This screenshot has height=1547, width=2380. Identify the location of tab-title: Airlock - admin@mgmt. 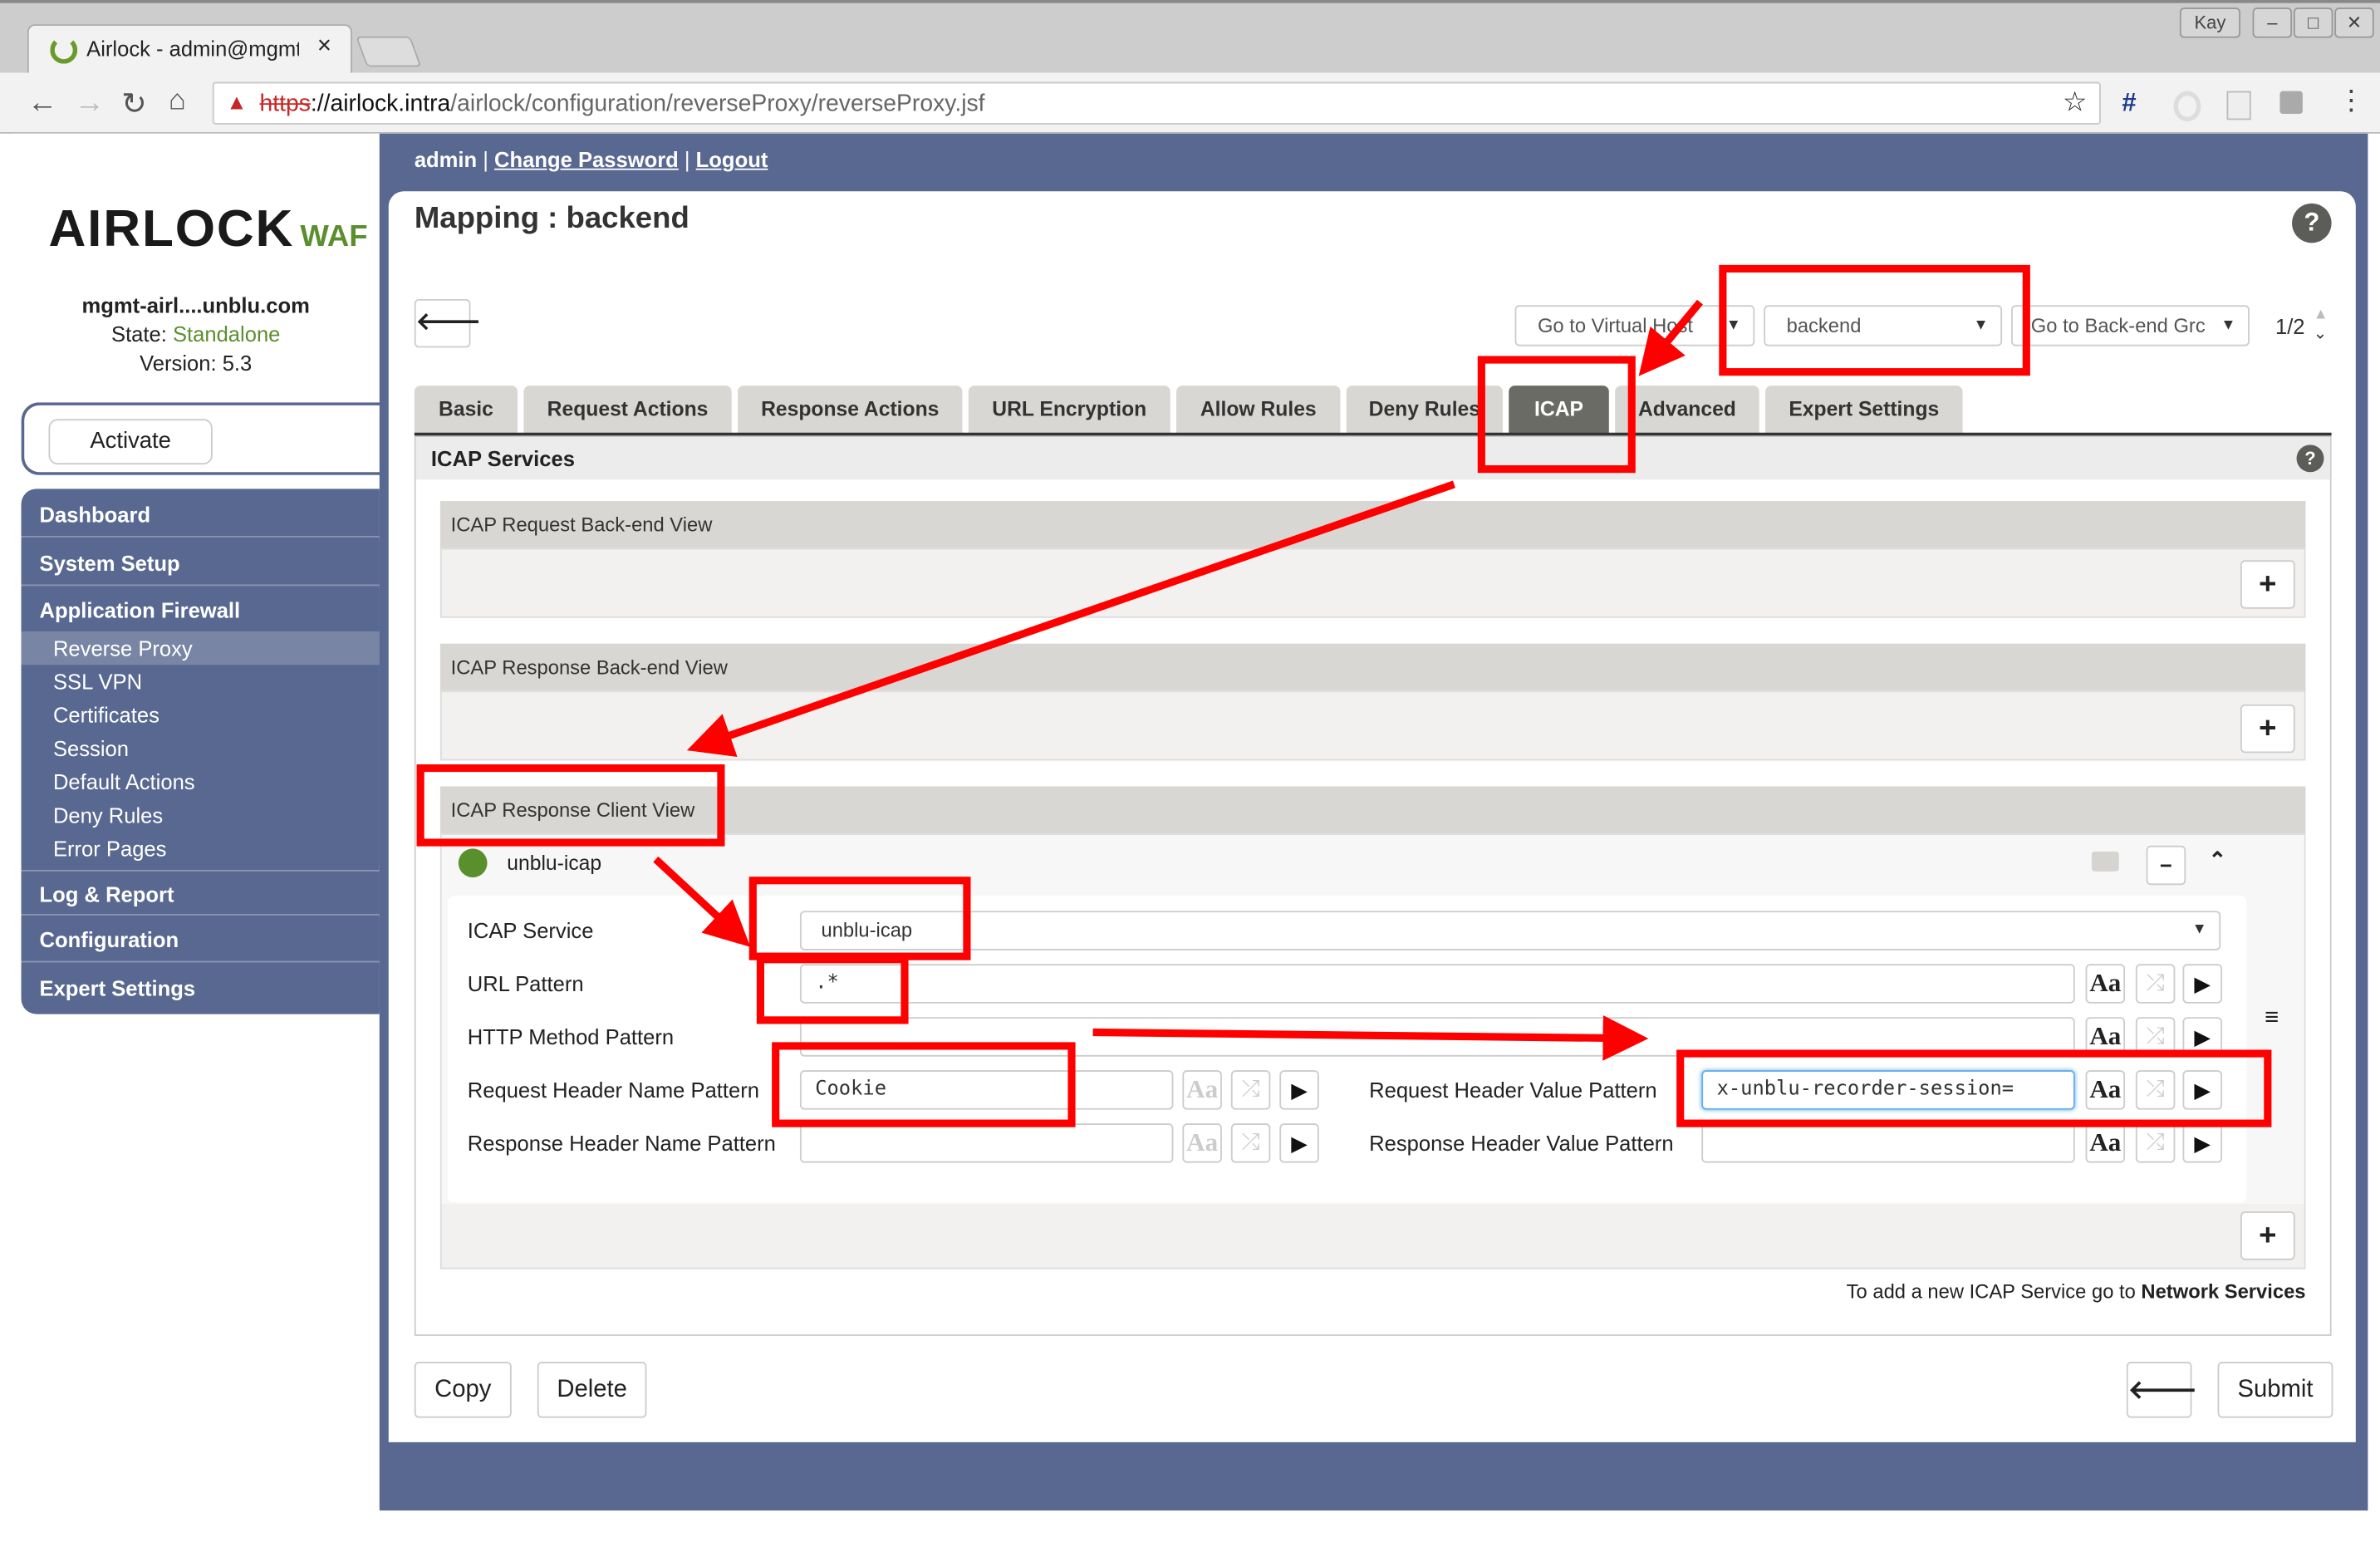
(192, 48).